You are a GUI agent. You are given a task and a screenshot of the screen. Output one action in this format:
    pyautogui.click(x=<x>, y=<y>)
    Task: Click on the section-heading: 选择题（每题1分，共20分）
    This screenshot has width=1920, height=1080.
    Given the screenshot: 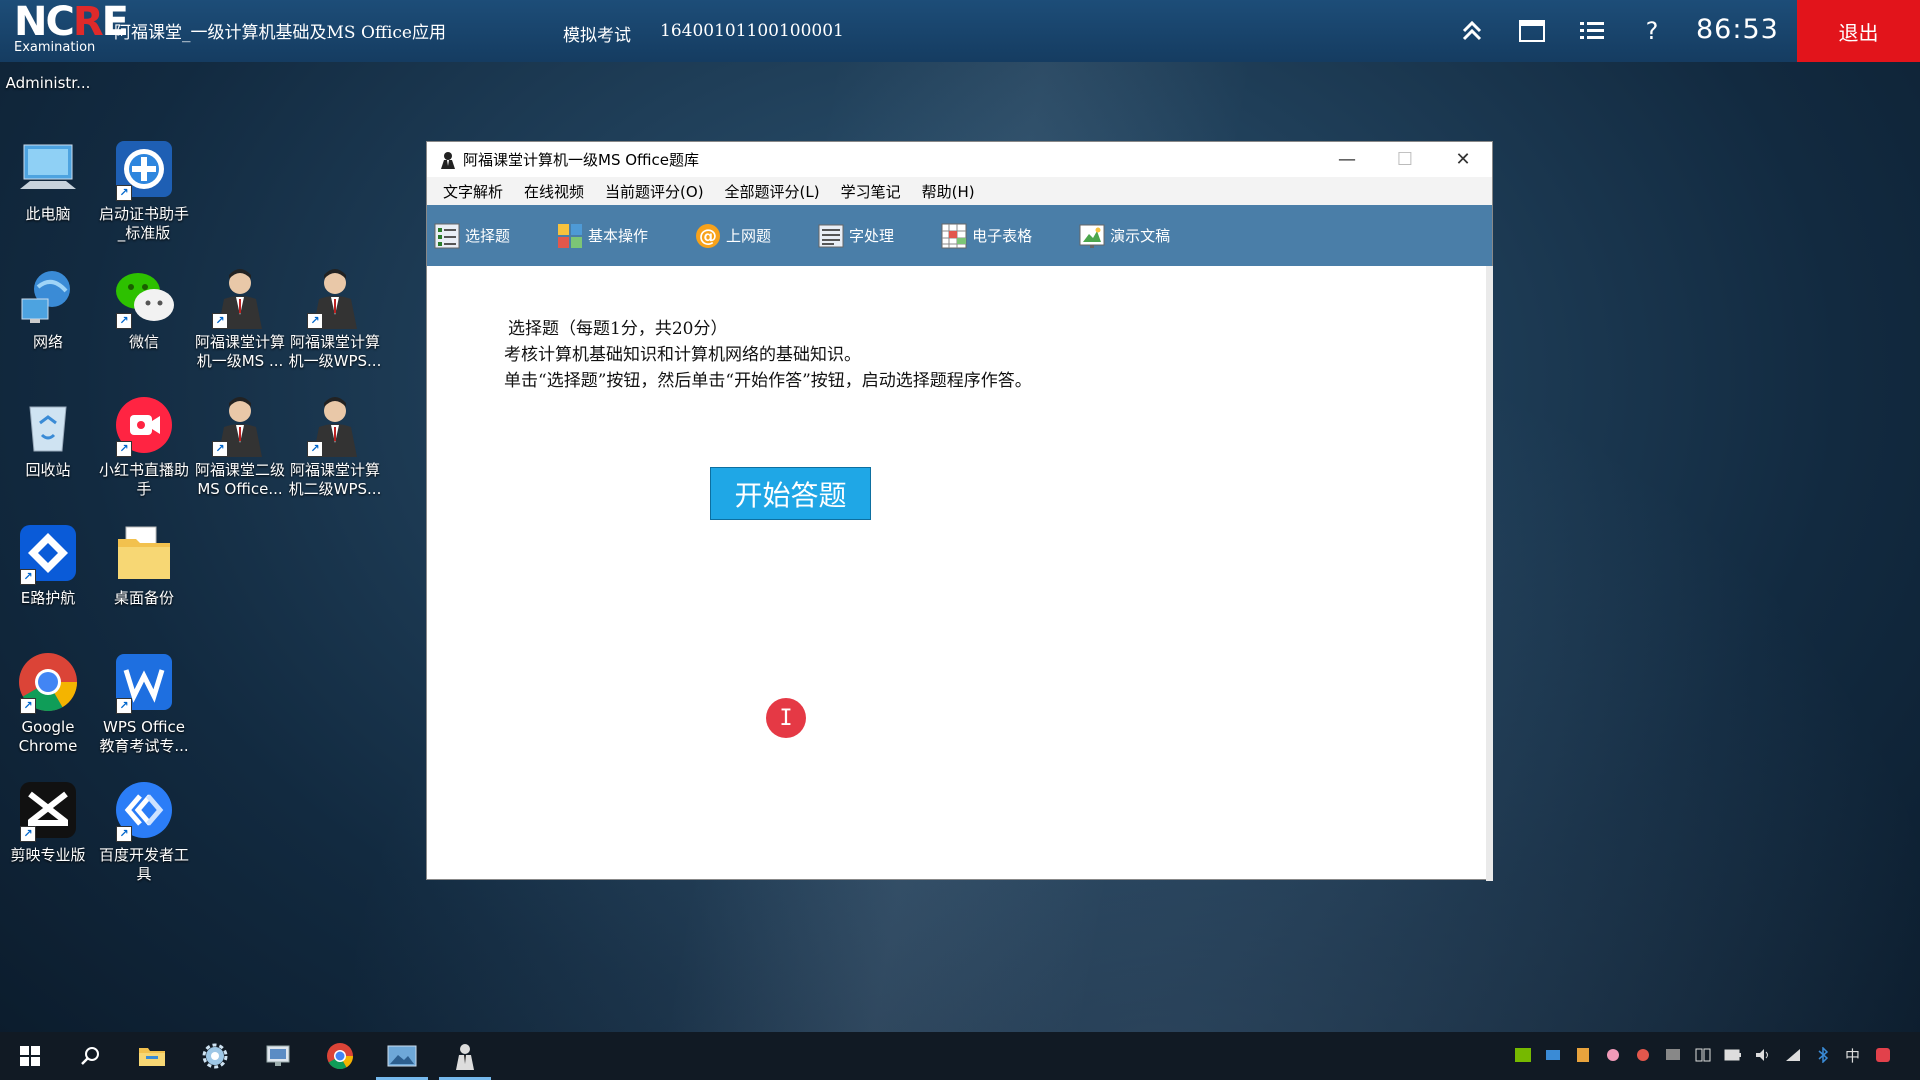 What is the action you would take?
    pyautogui.click(x=618, y=329)
    